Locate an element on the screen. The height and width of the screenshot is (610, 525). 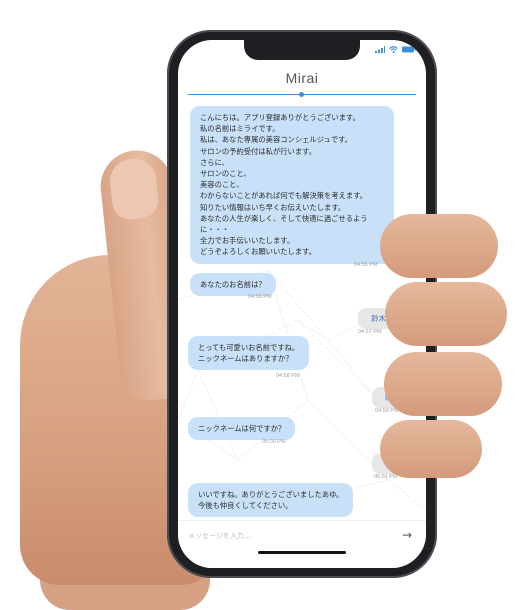
wifi-icon is located at coordinates (393, 49).